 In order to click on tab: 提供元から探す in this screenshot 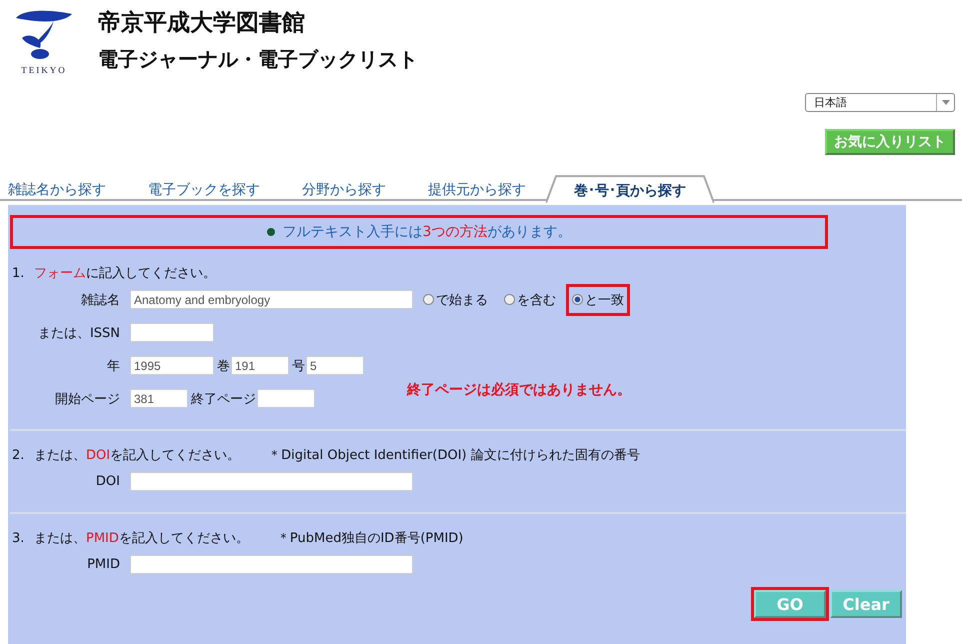, I will do `click(477, 188)`.